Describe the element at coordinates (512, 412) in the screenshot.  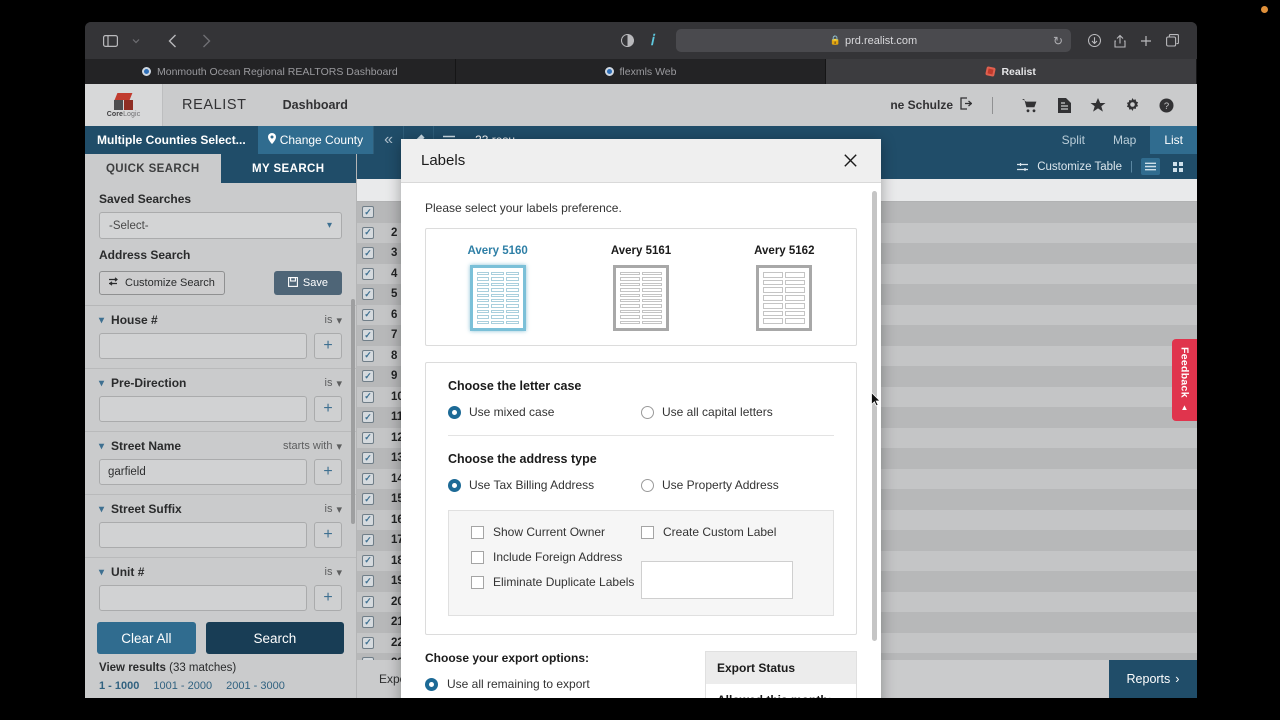
I see `radio-label: Use mixed case` at that location.